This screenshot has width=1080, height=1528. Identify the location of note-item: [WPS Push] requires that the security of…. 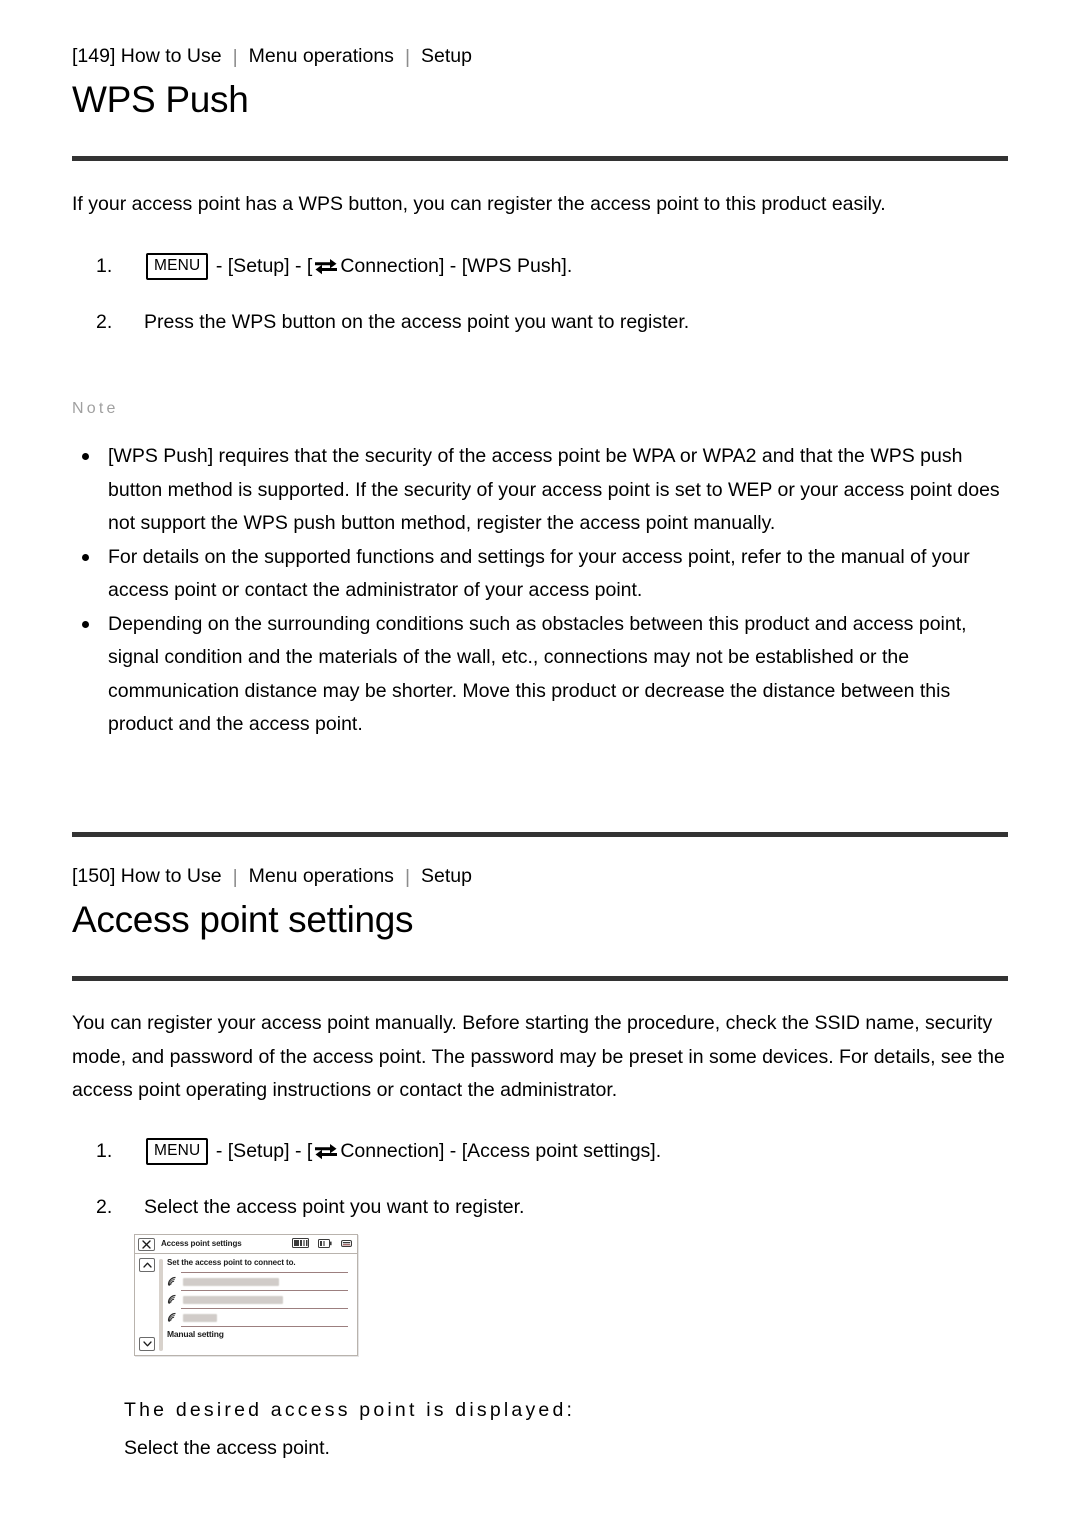
(540, 490).